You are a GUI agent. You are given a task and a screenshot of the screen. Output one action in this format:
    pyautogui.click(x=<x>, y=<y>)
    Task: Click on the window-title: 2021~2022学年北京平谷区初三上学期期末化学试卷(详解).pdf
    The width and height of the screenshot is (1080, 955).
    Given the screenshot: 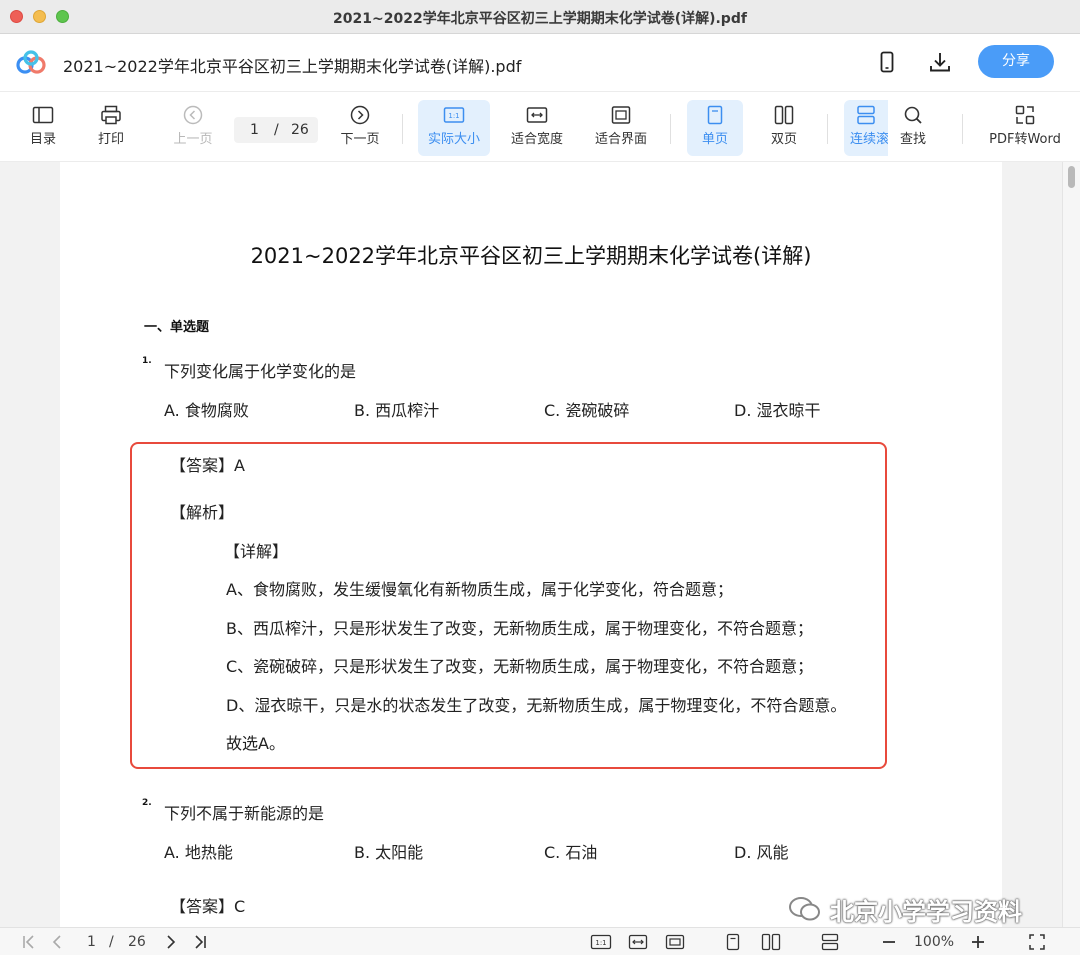 What is the action you would take?
    pyautogui.click(x=540, y=19)
    